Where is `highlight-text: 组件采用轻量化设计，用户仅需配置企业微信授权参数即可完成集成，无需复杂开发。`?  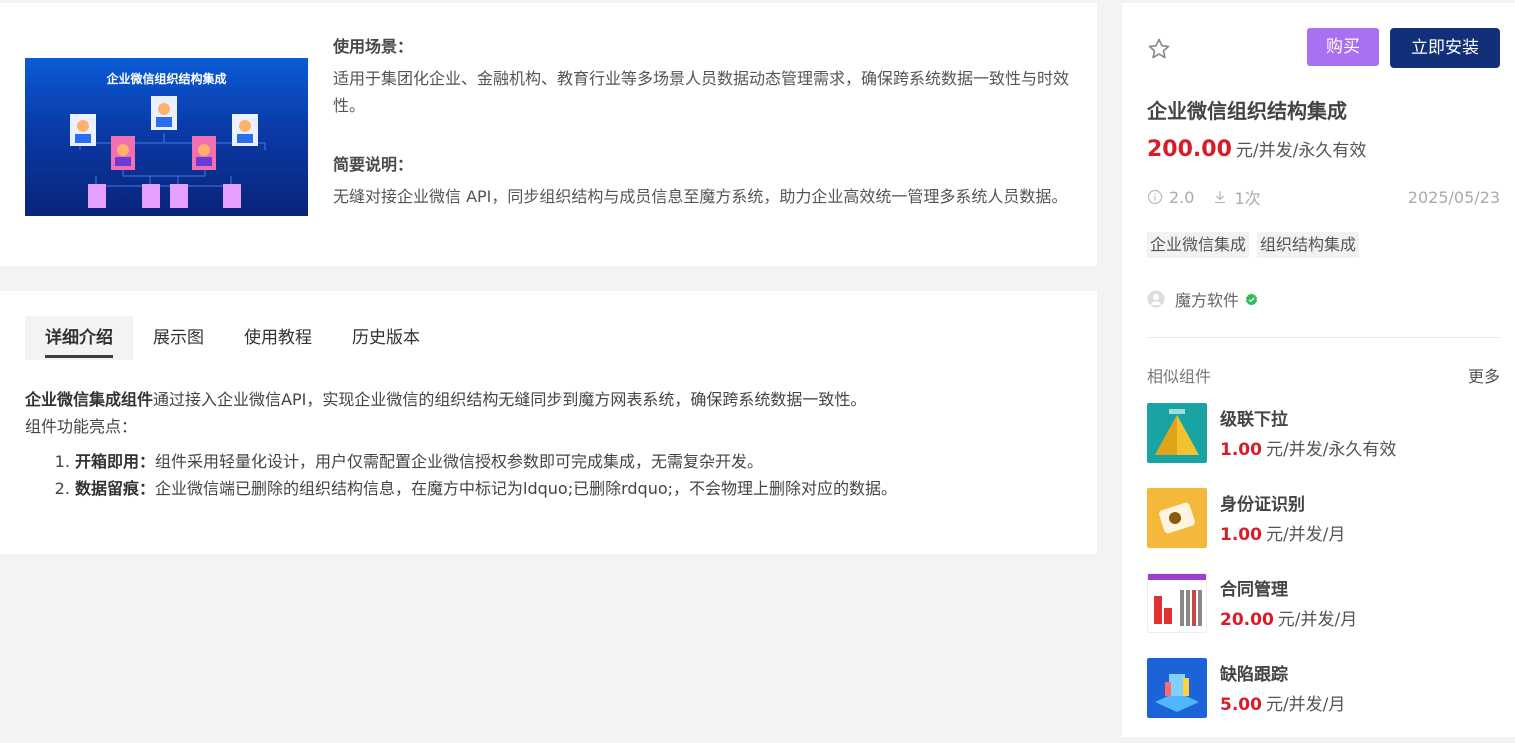 highlight-text: 组件采用轻量化设计，用户仅需配置企业微信授权参数即可完成集成，无需复杂开发。 is located at coordinates (459, 461).